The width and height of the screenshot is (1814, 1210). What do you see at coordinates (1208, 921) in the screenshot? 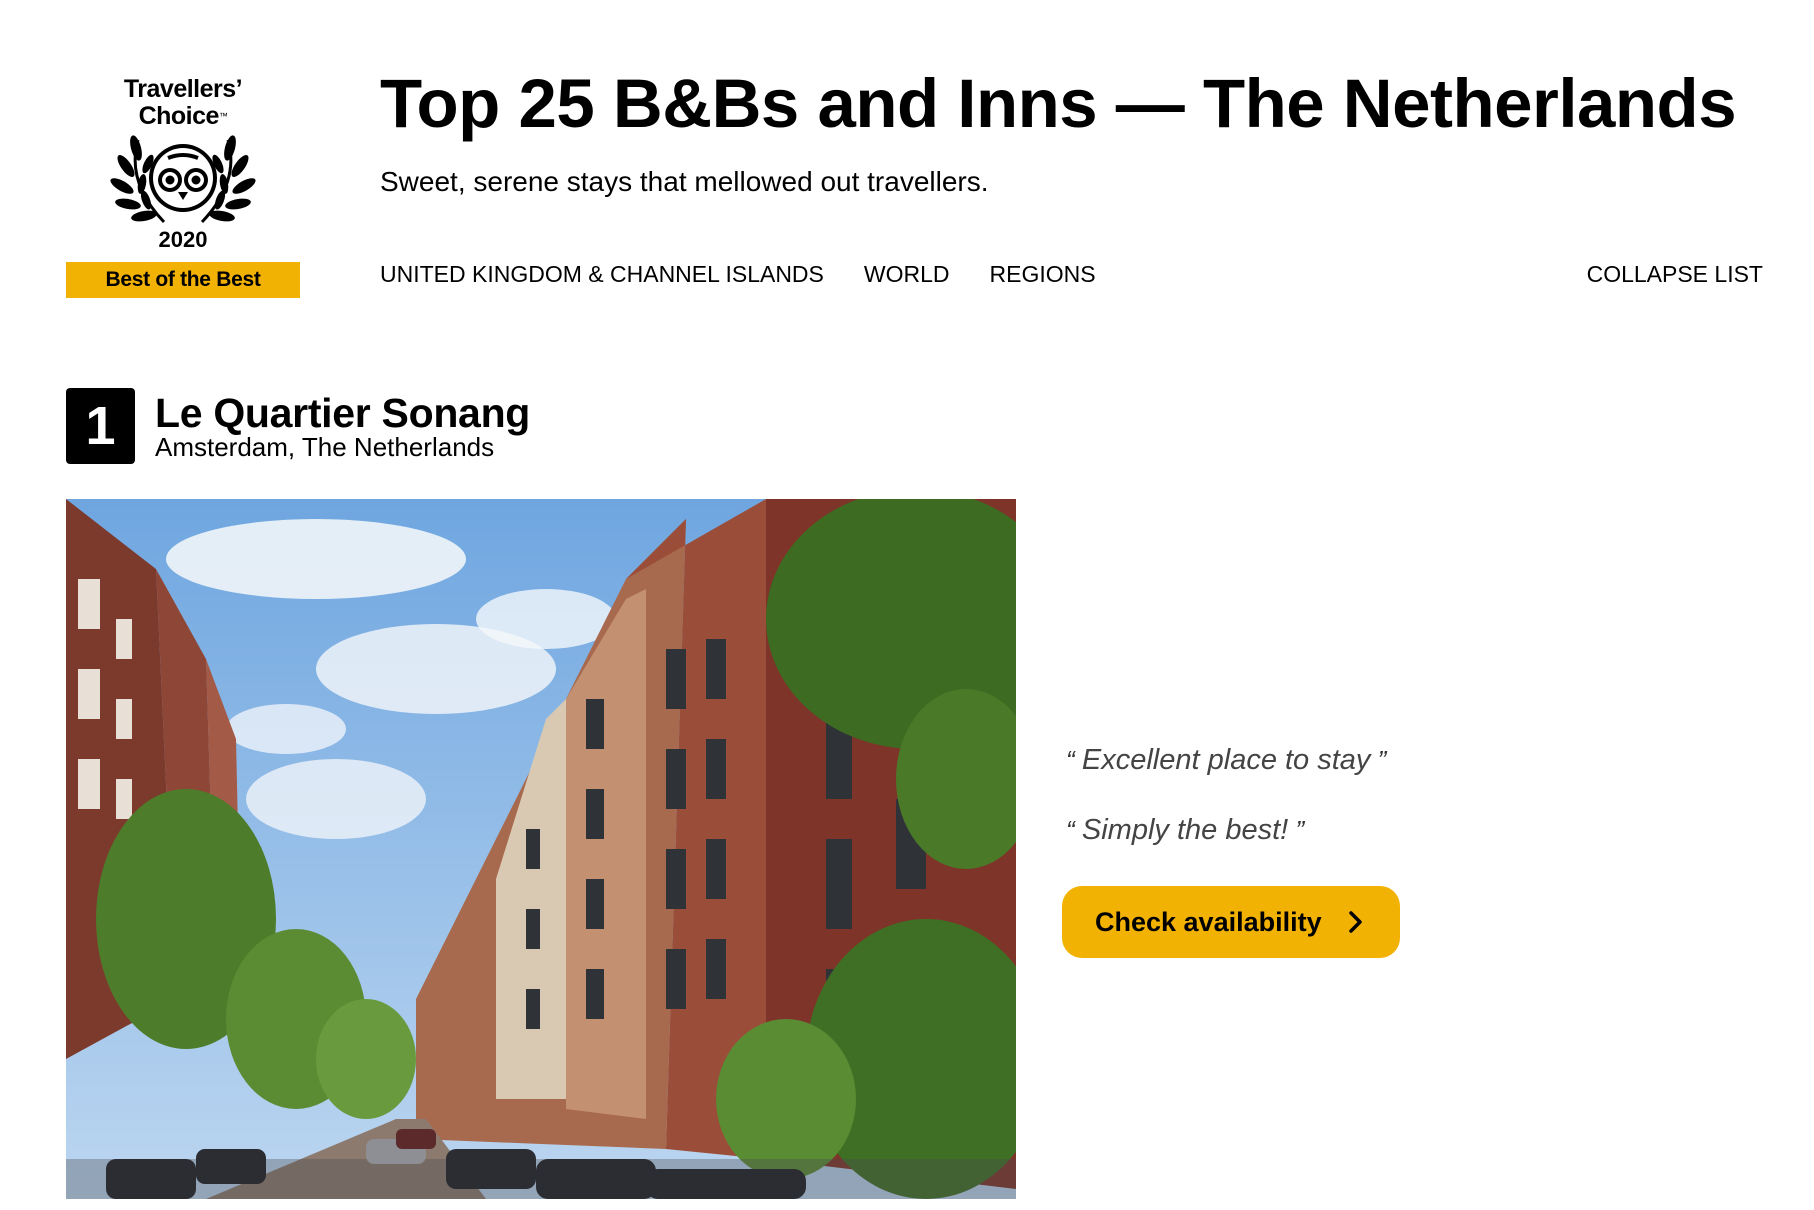
I see `check-availability-label: Check availability` at bounding box center [1208, 921].